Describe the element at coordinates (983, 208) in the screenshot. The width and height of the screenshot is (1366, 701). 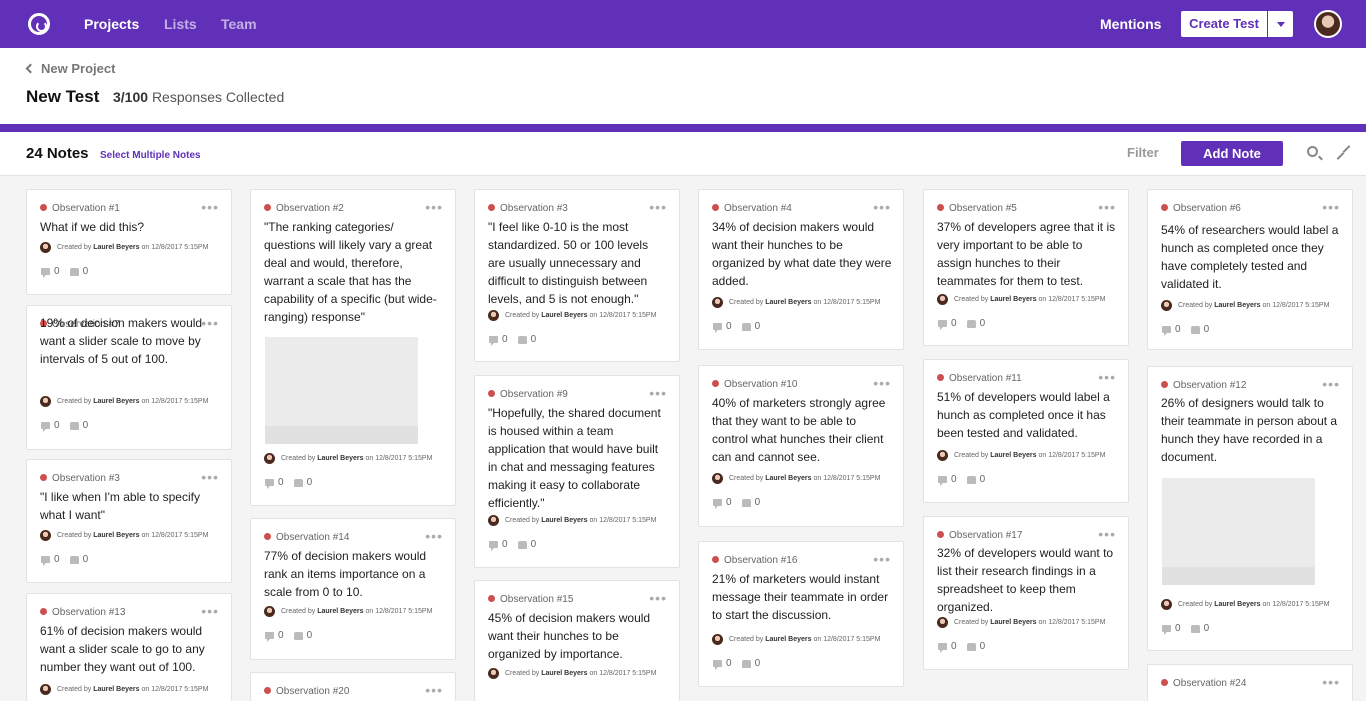
I see `observation-label: Observation #5` at that location.